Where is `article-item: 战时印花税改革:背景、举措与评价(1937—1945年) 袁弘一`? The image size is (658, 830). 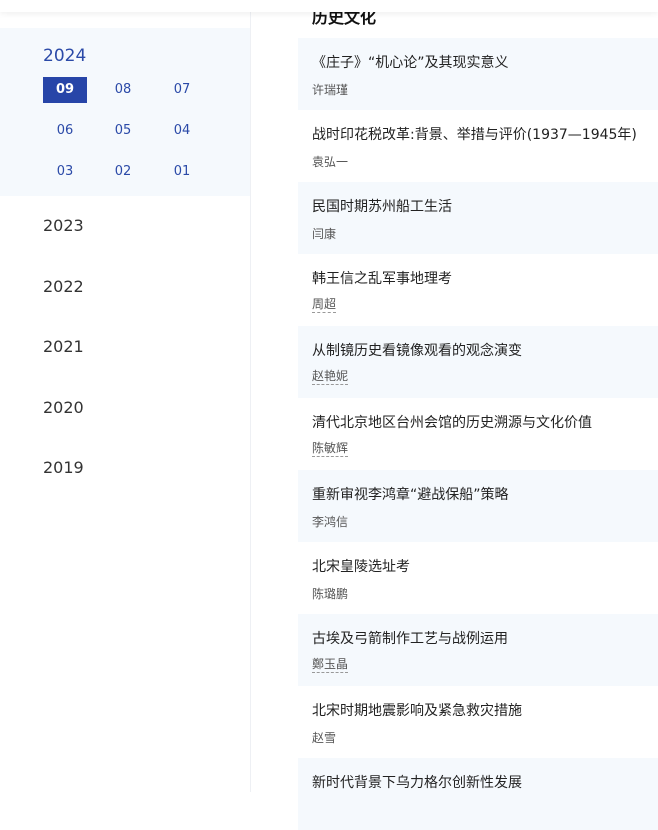
article-item: 战时印花税改革:背景、举措与评价(1937—1945年) 袁弘一 is located at coordinates (478, 146).